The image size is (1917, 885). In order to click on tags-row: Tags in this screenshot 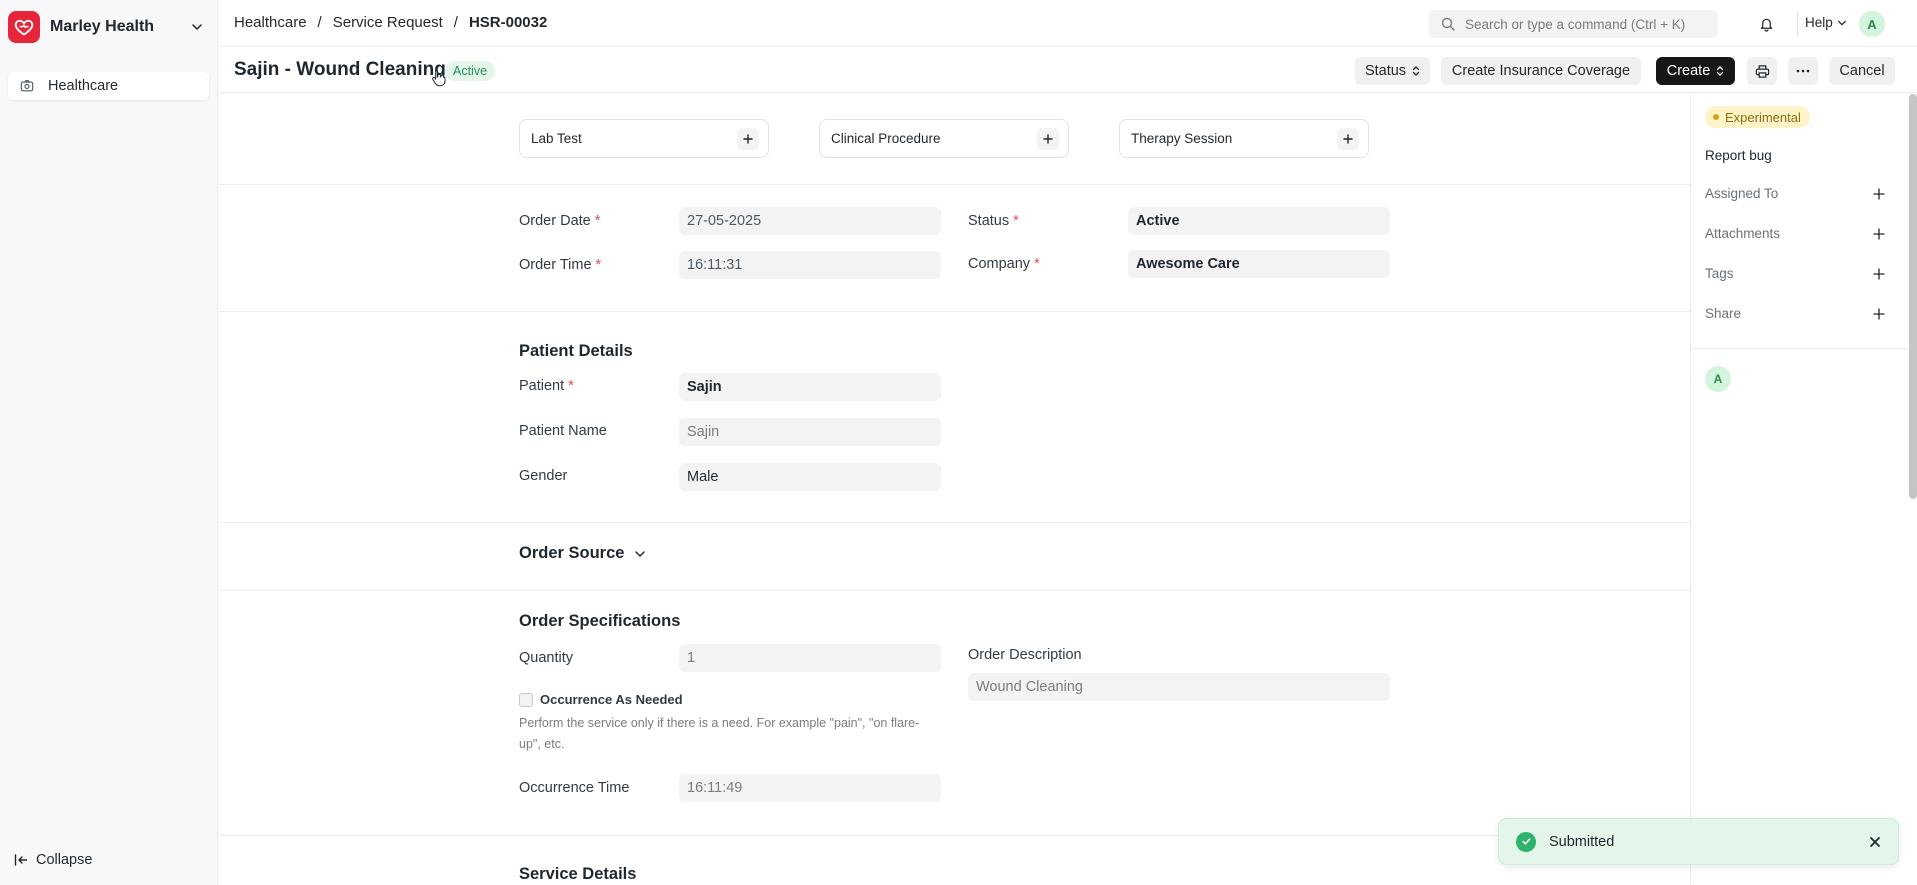, I will do `click(1795, 273)`.